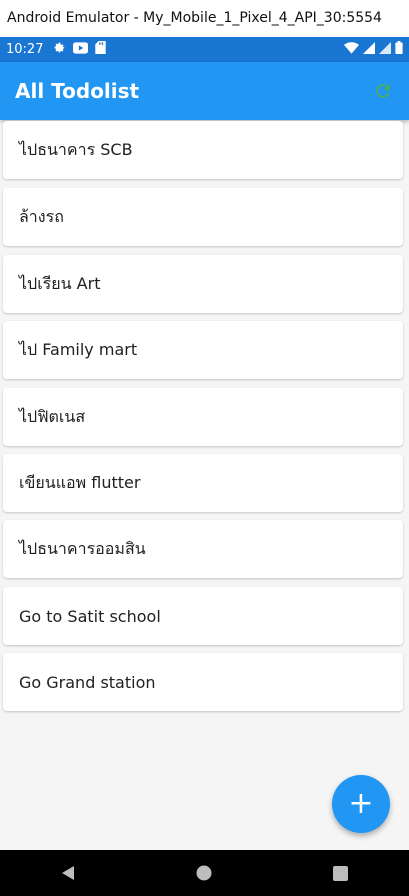  What do you see at coordinates (203, 217) in the screenshot?
I see `list-item: ล้างรถ` at bounding box center [203, 217].